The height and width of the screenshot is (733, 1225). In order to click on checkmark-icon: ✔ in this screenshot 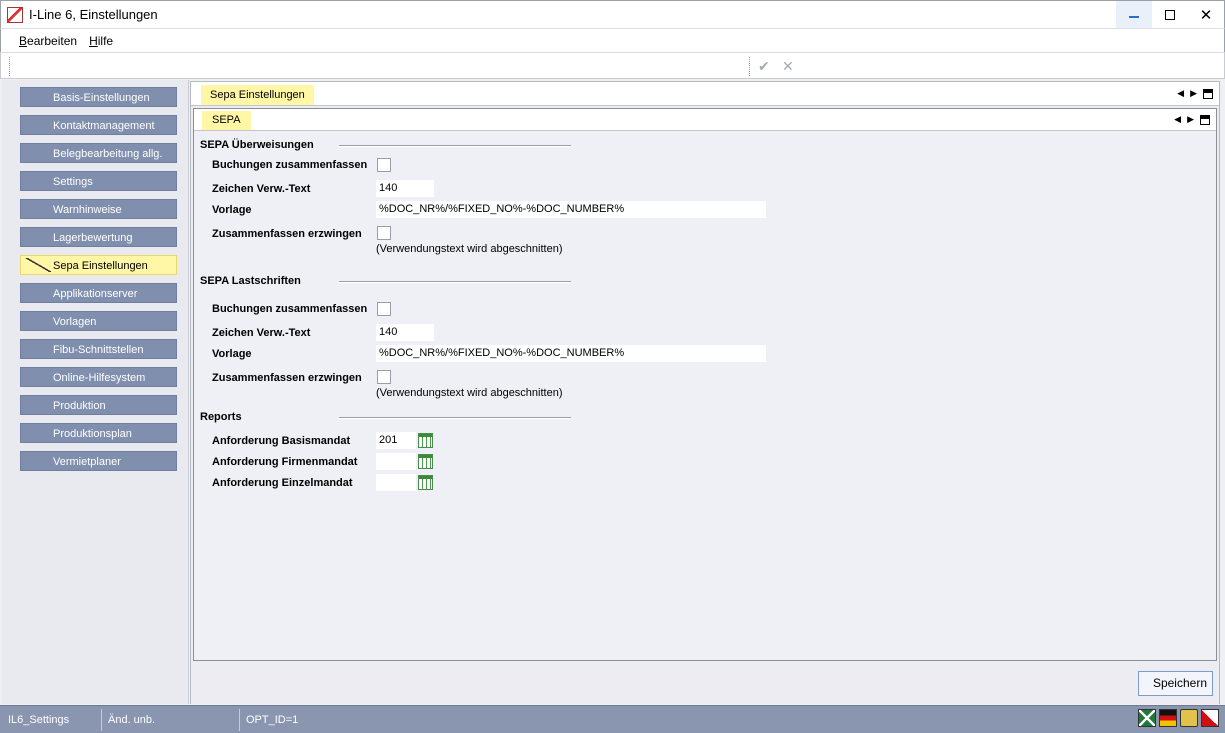, I will do `click(764, 66)`.